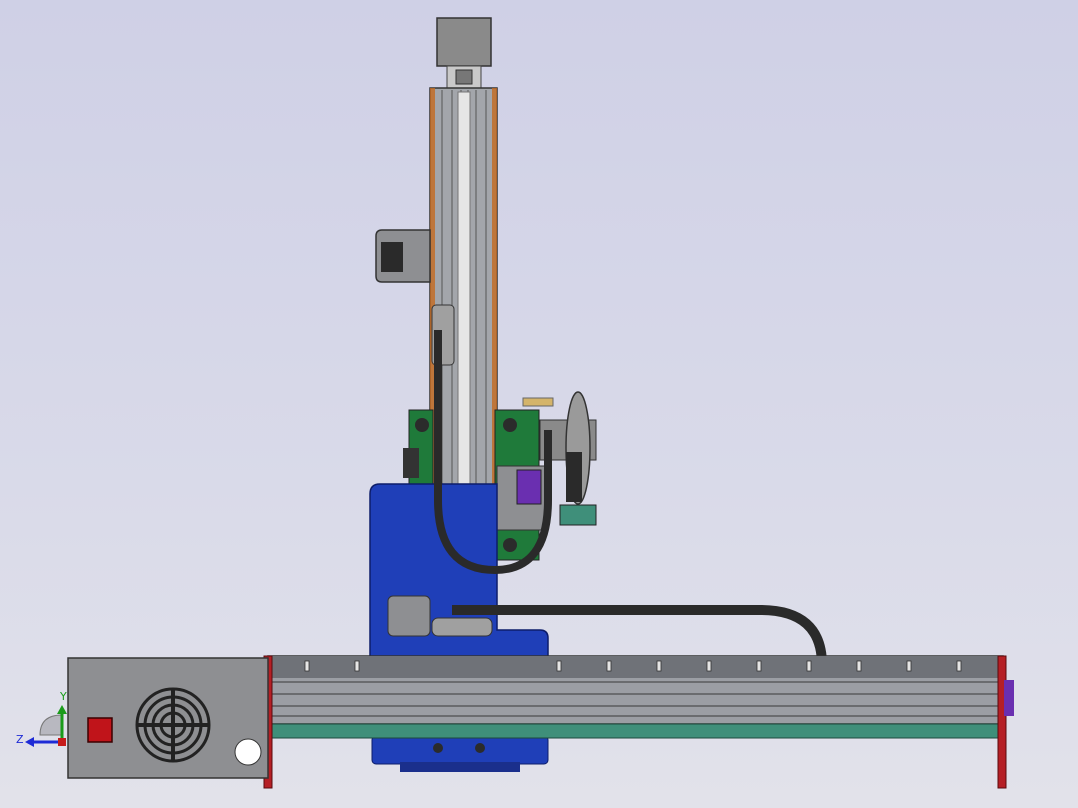  Describe the element at coordinates (20, 739) in the screenshot. I see `z-axis-label: Z` at that location.